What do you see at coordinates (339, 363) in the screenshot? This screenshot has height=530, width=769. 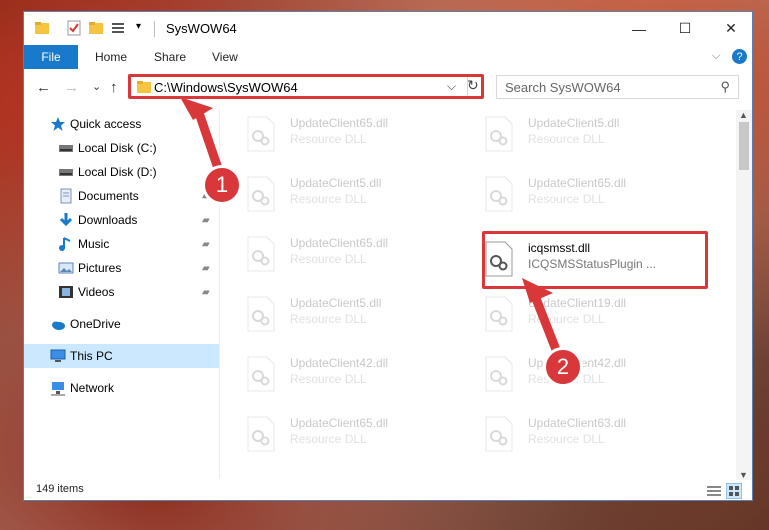 I see `file-name: UpdateClient42.dll` at bounding box center [339, 363].